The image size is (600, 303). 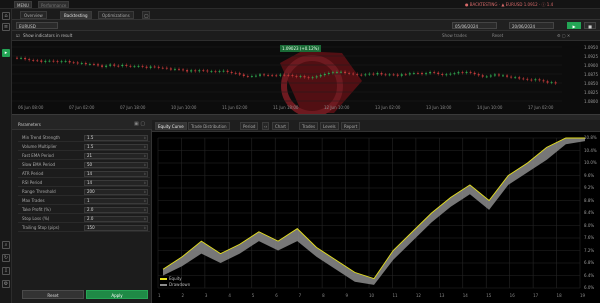 What do you see at coordinates (574, 25) in the screenshot?
I see `run-button: ▶` at bounding box center [574, 25].